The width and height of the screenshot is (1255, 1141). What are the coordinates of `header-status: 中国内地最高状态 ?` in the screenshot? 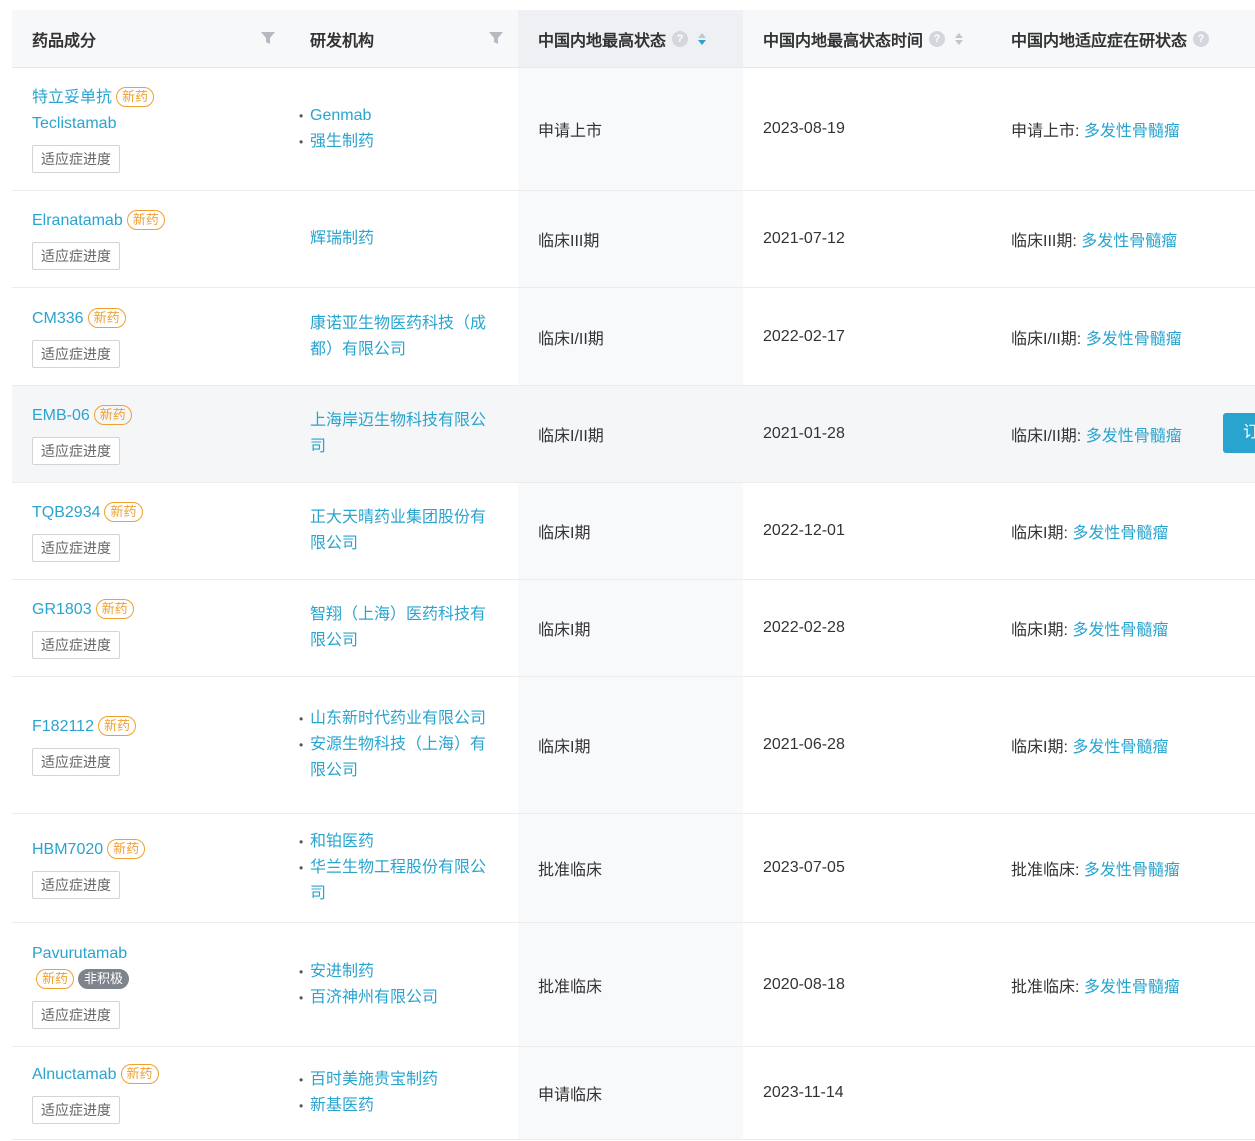 It's located at (630, 39).